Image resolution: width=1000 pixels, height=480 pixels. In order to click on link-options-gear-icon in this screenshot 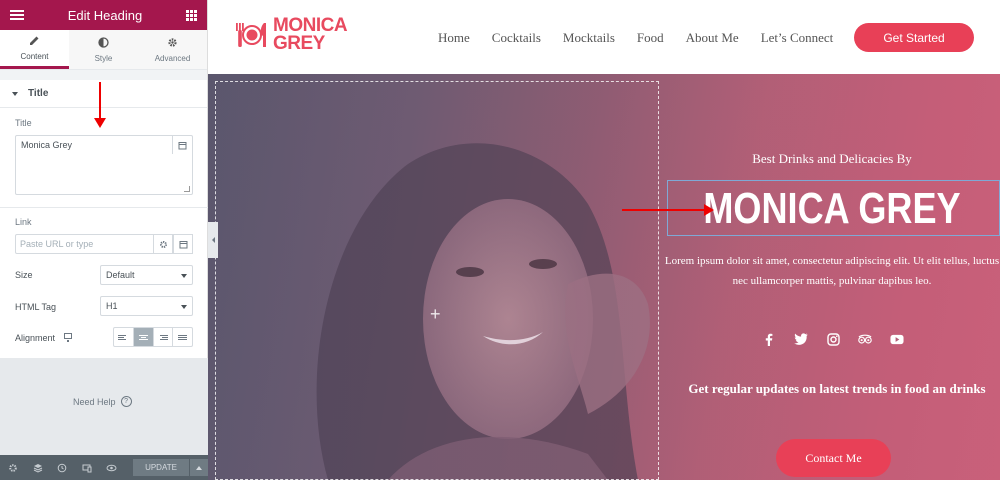, I will do `click(163, 244)`.